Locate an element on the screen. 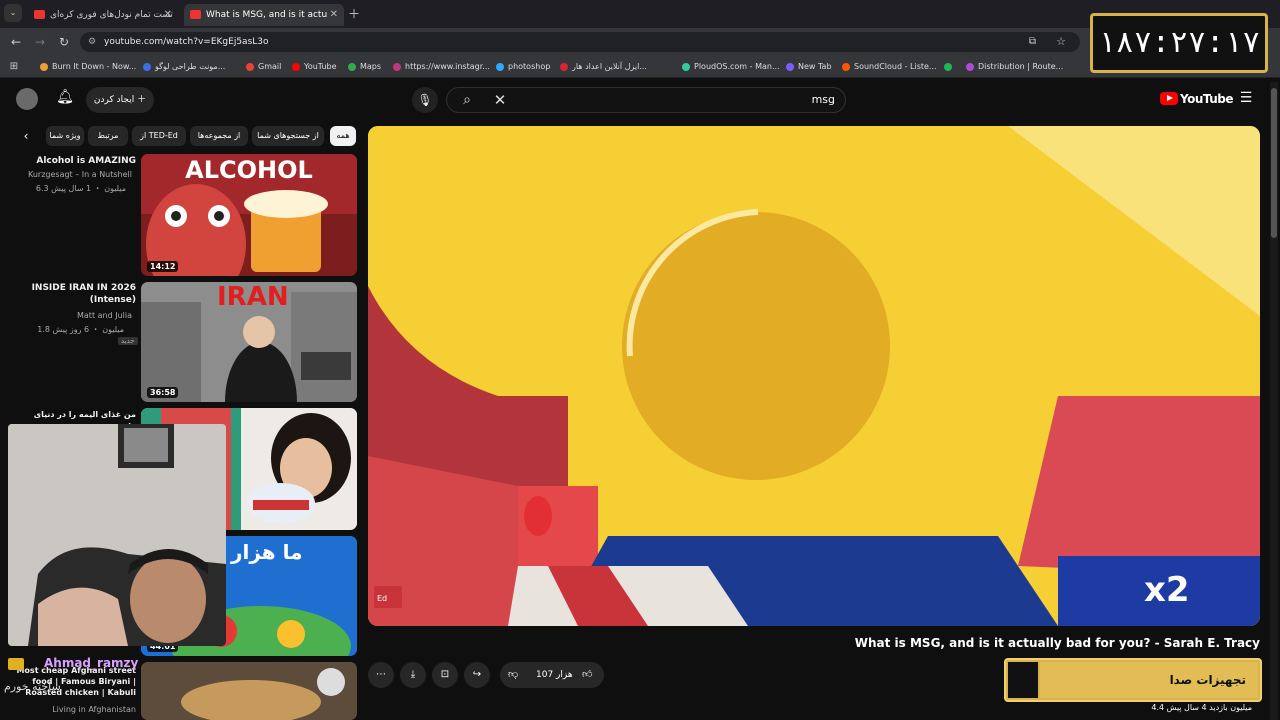  like-icon: 👍︎ is located at coordinates (587, 675).